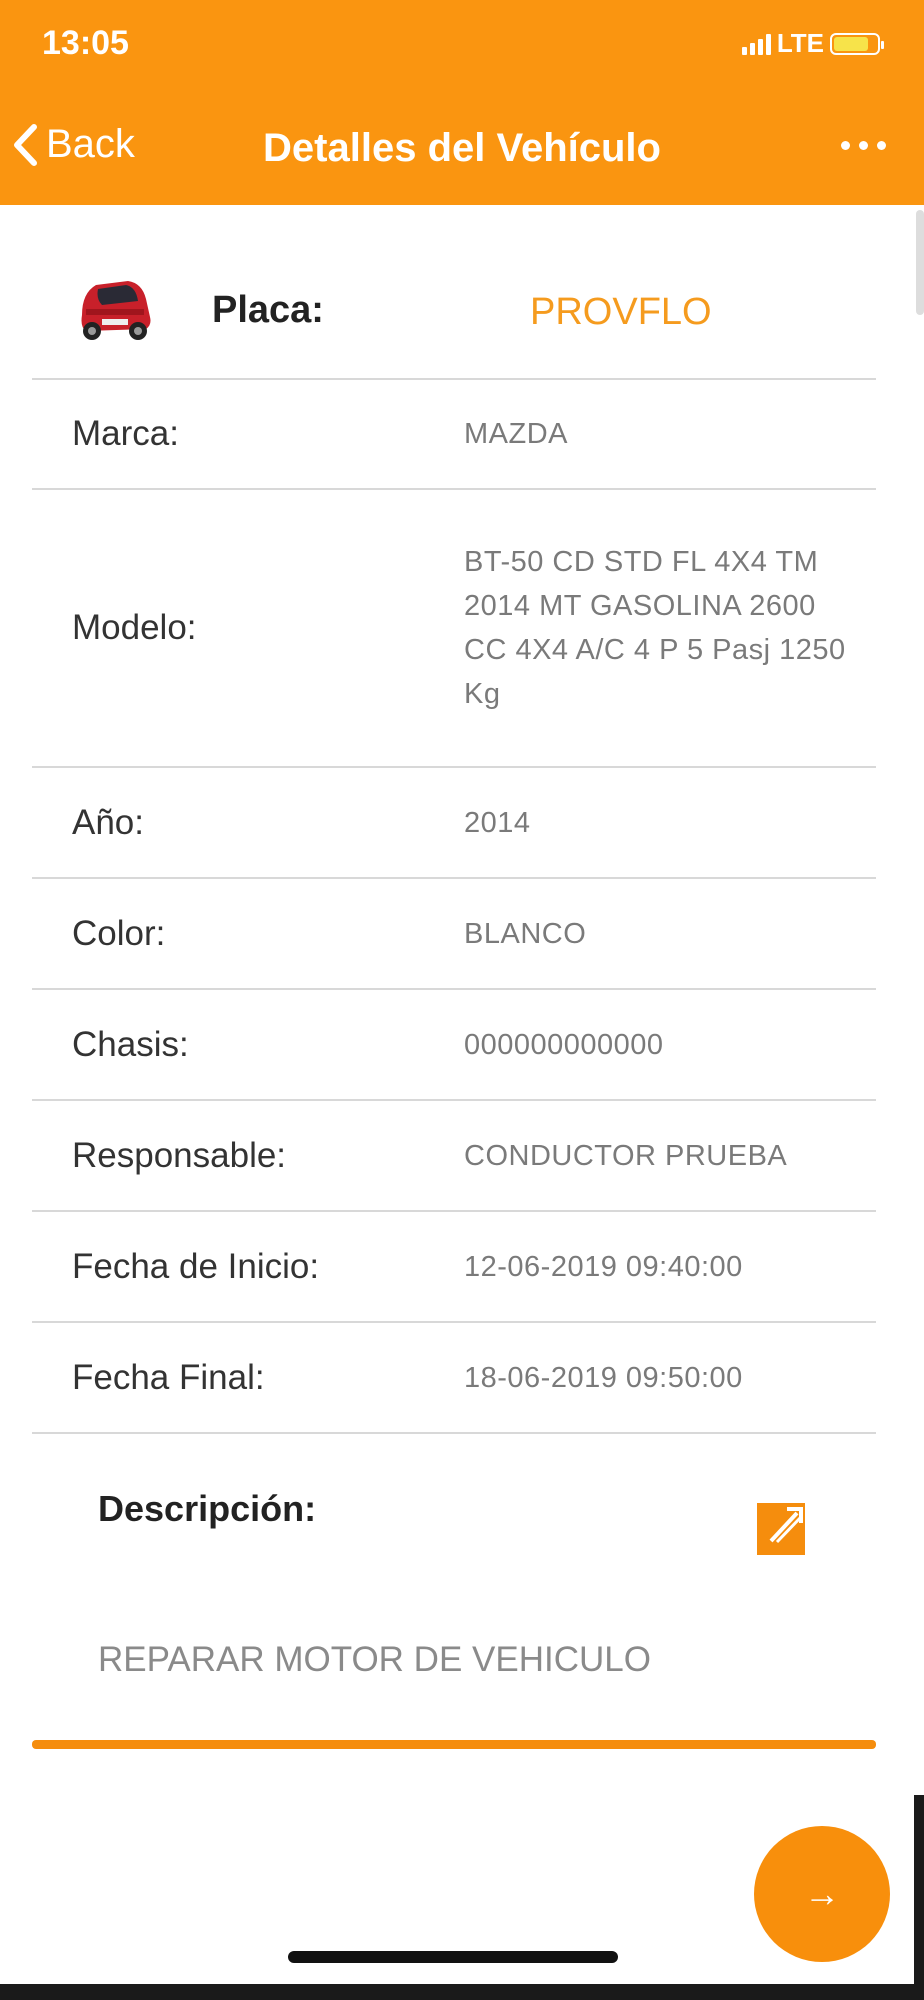 The height and width of the screenshot is (2000, 924). Describe the element at coordinates (454, 1378) in the screenshot. I see `field-row-fecha-final: Fecha Final: 18-06-2019 09:50:00` at that location.